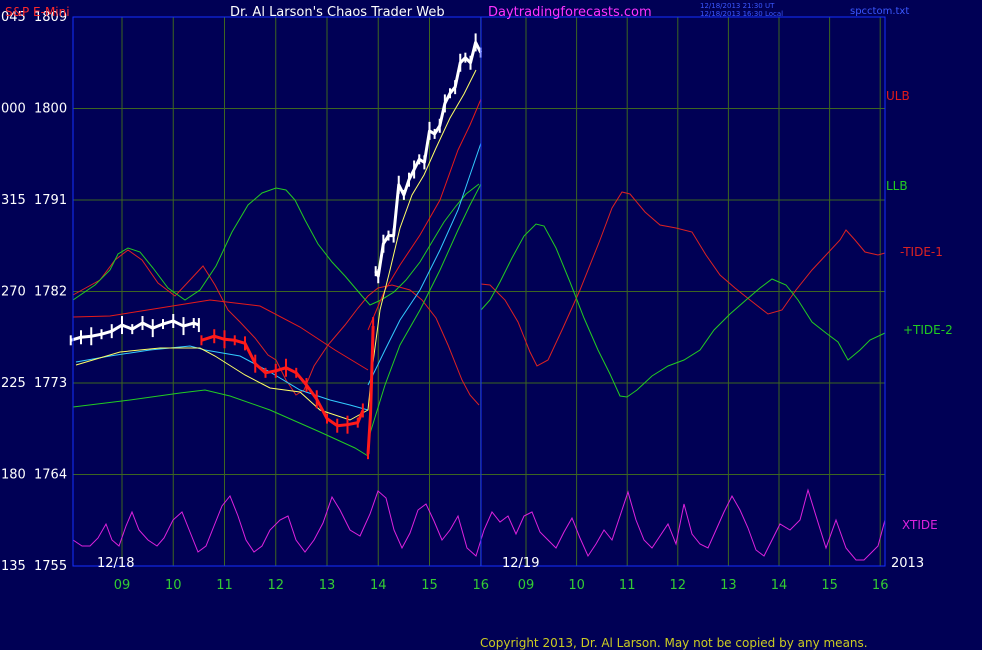 The image size is (982, 650). I want to click on instrument-title: S&P E-Mini, so click(37, 12).